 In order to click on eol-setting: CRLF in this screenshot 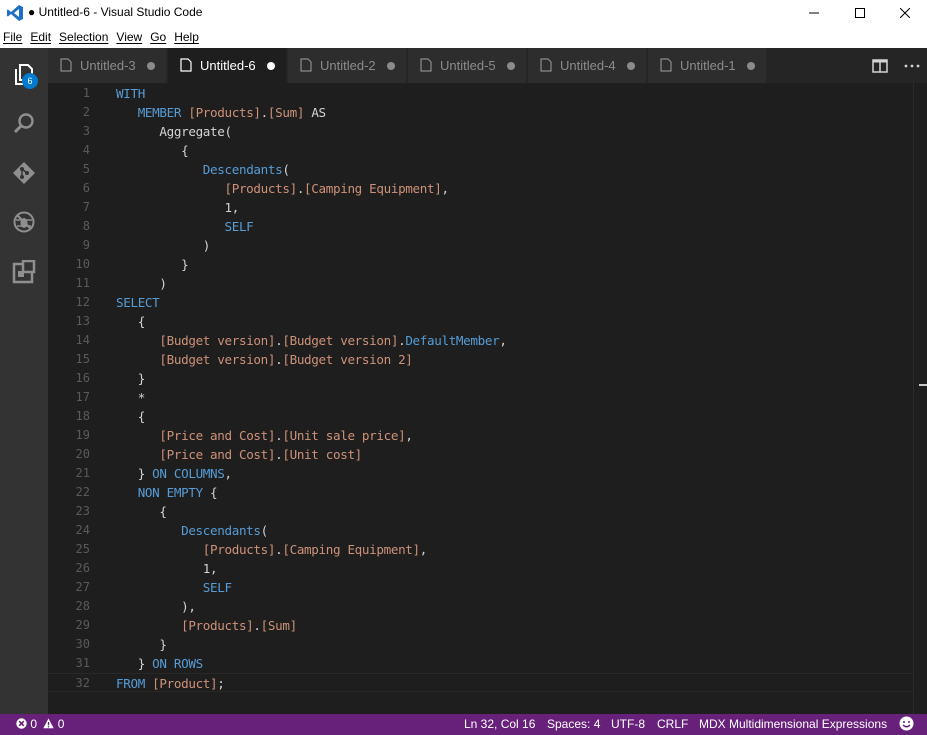, I will do `click(672, 724)`.